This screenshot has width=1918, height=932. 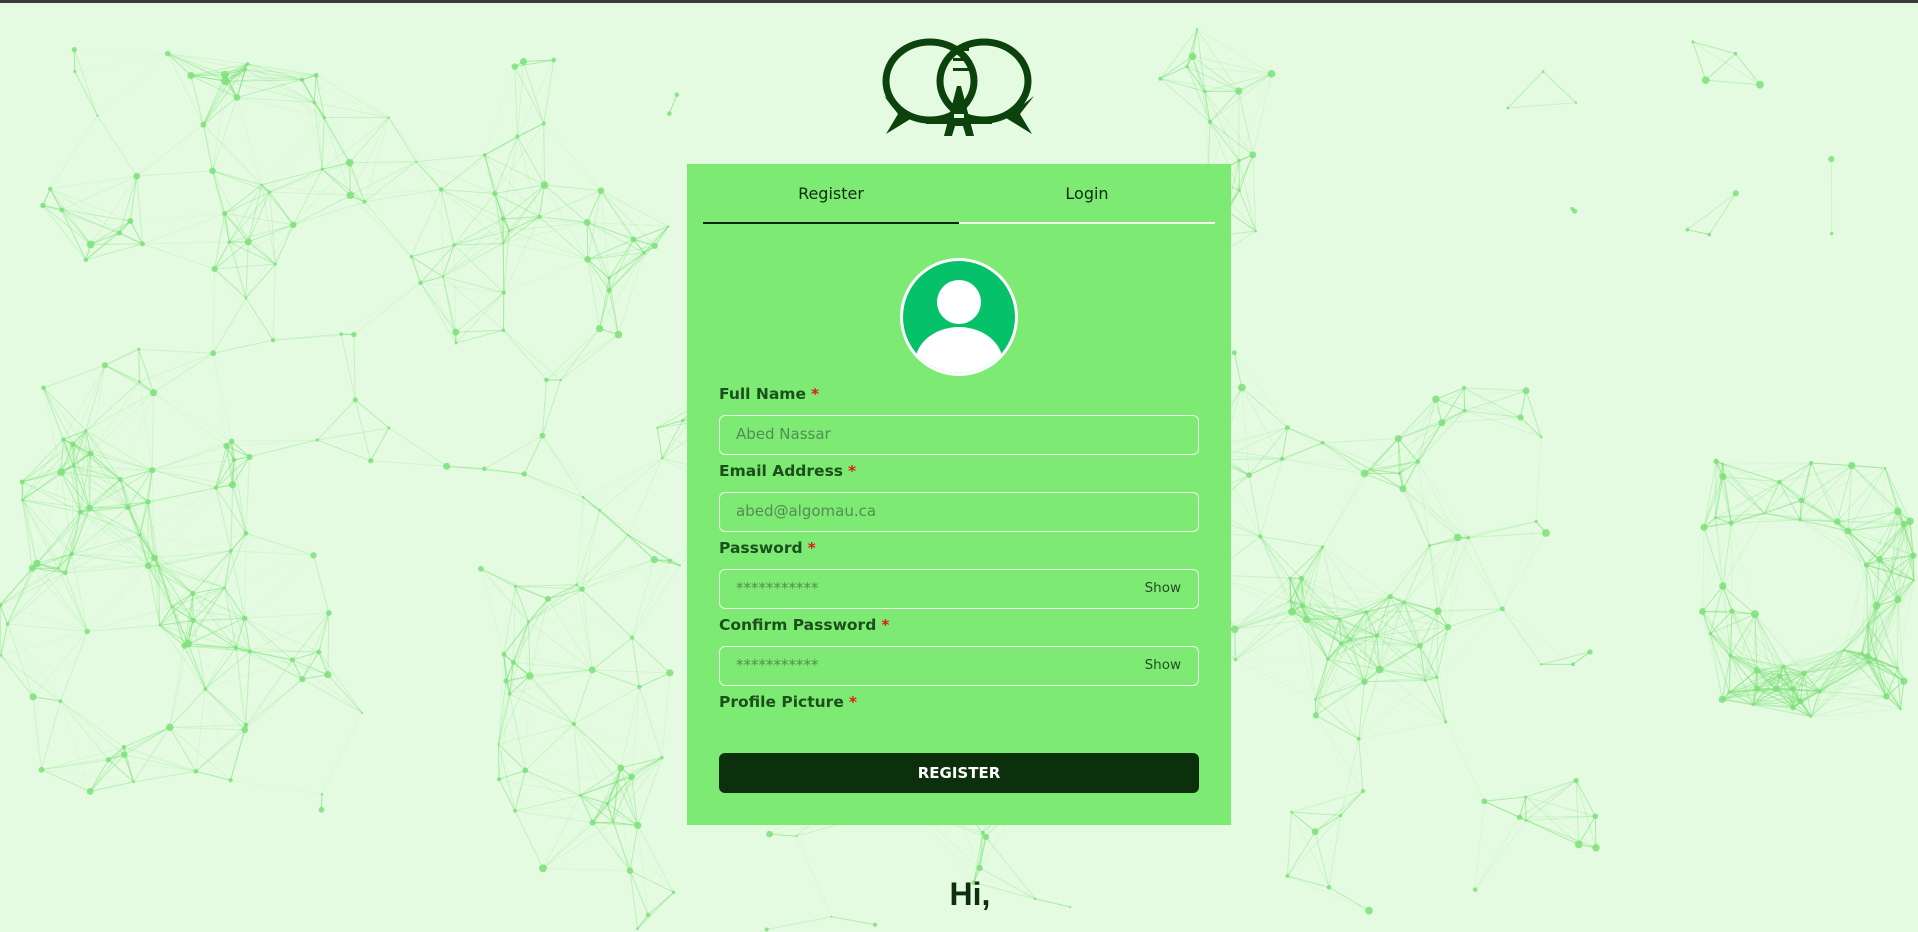 What do you see at coordinates (959, 512) in the screenshot?
I see `email-input: abed@algomau.ca` at bounding box center [959, 512].